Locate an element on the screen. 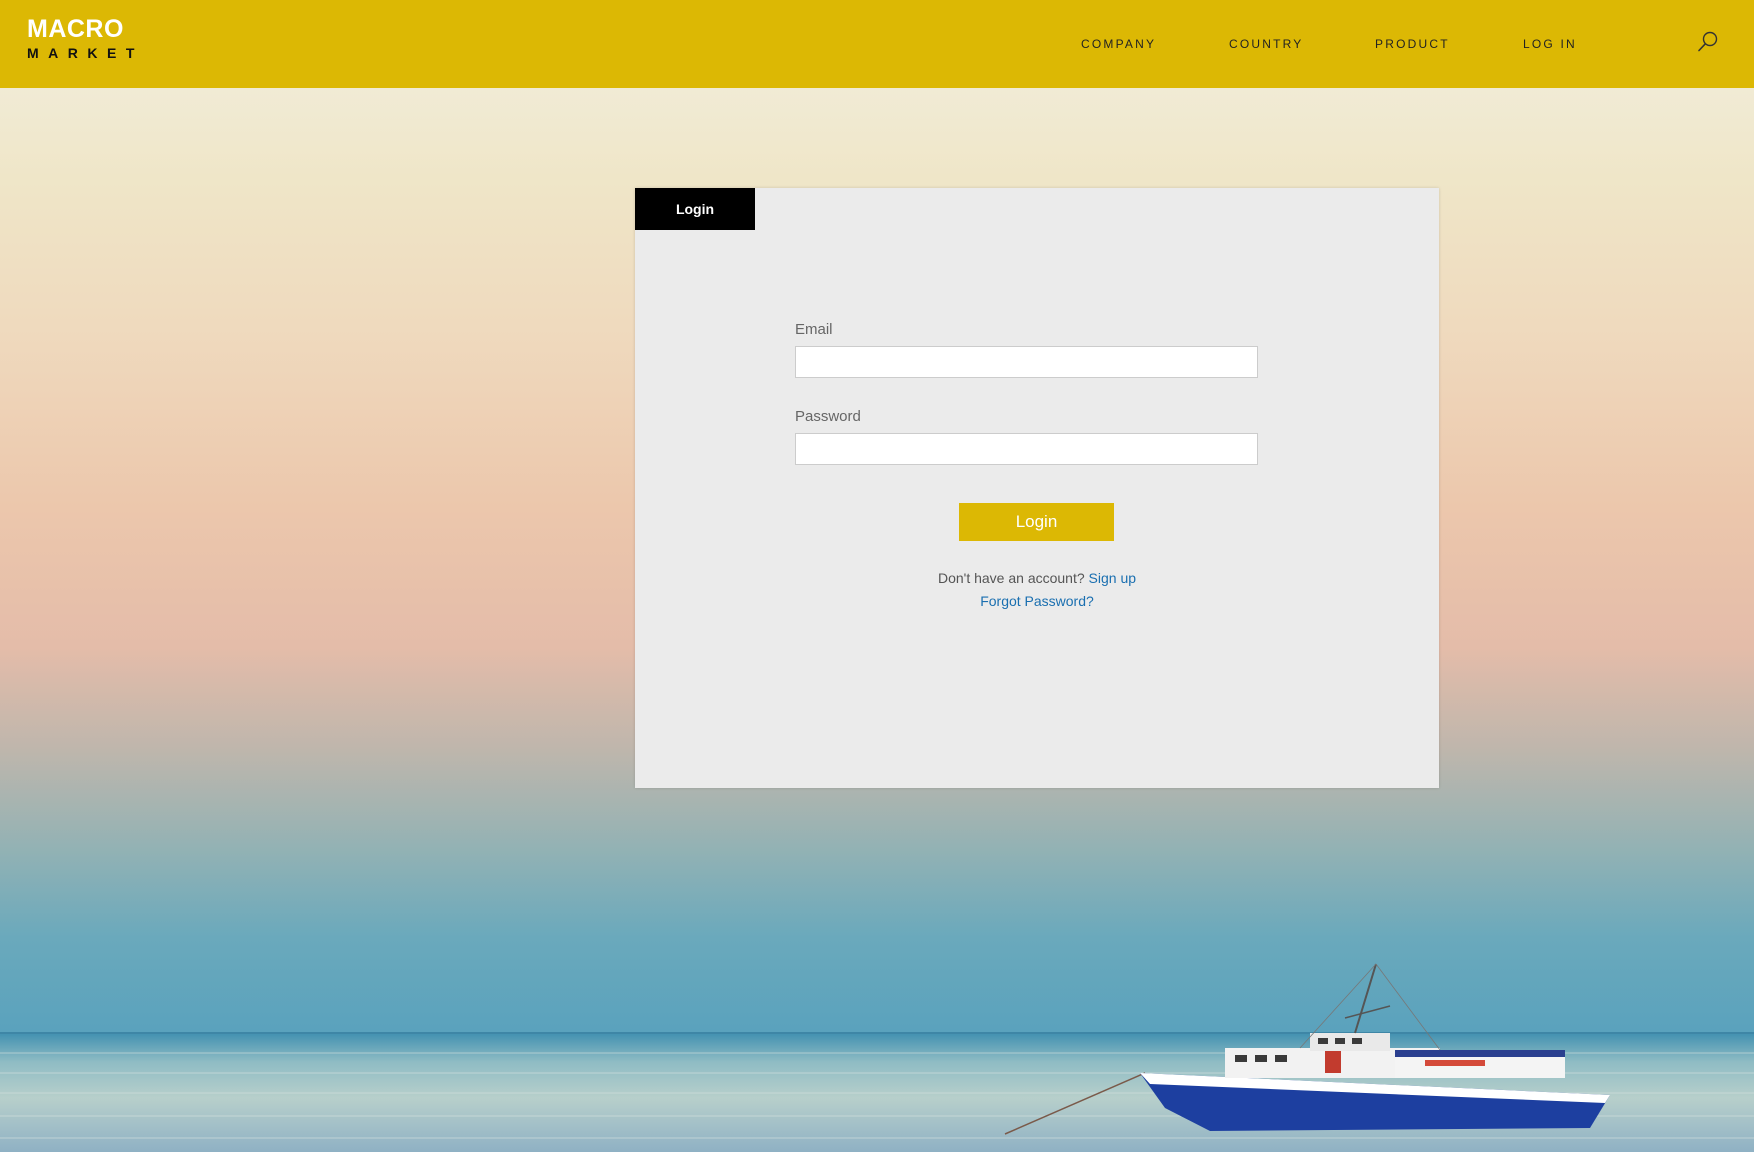 The height and width of the screenshot is (1152, 1754). signup-prompt: Don't have an account? Sign up is located at coordinates (1037, 578).